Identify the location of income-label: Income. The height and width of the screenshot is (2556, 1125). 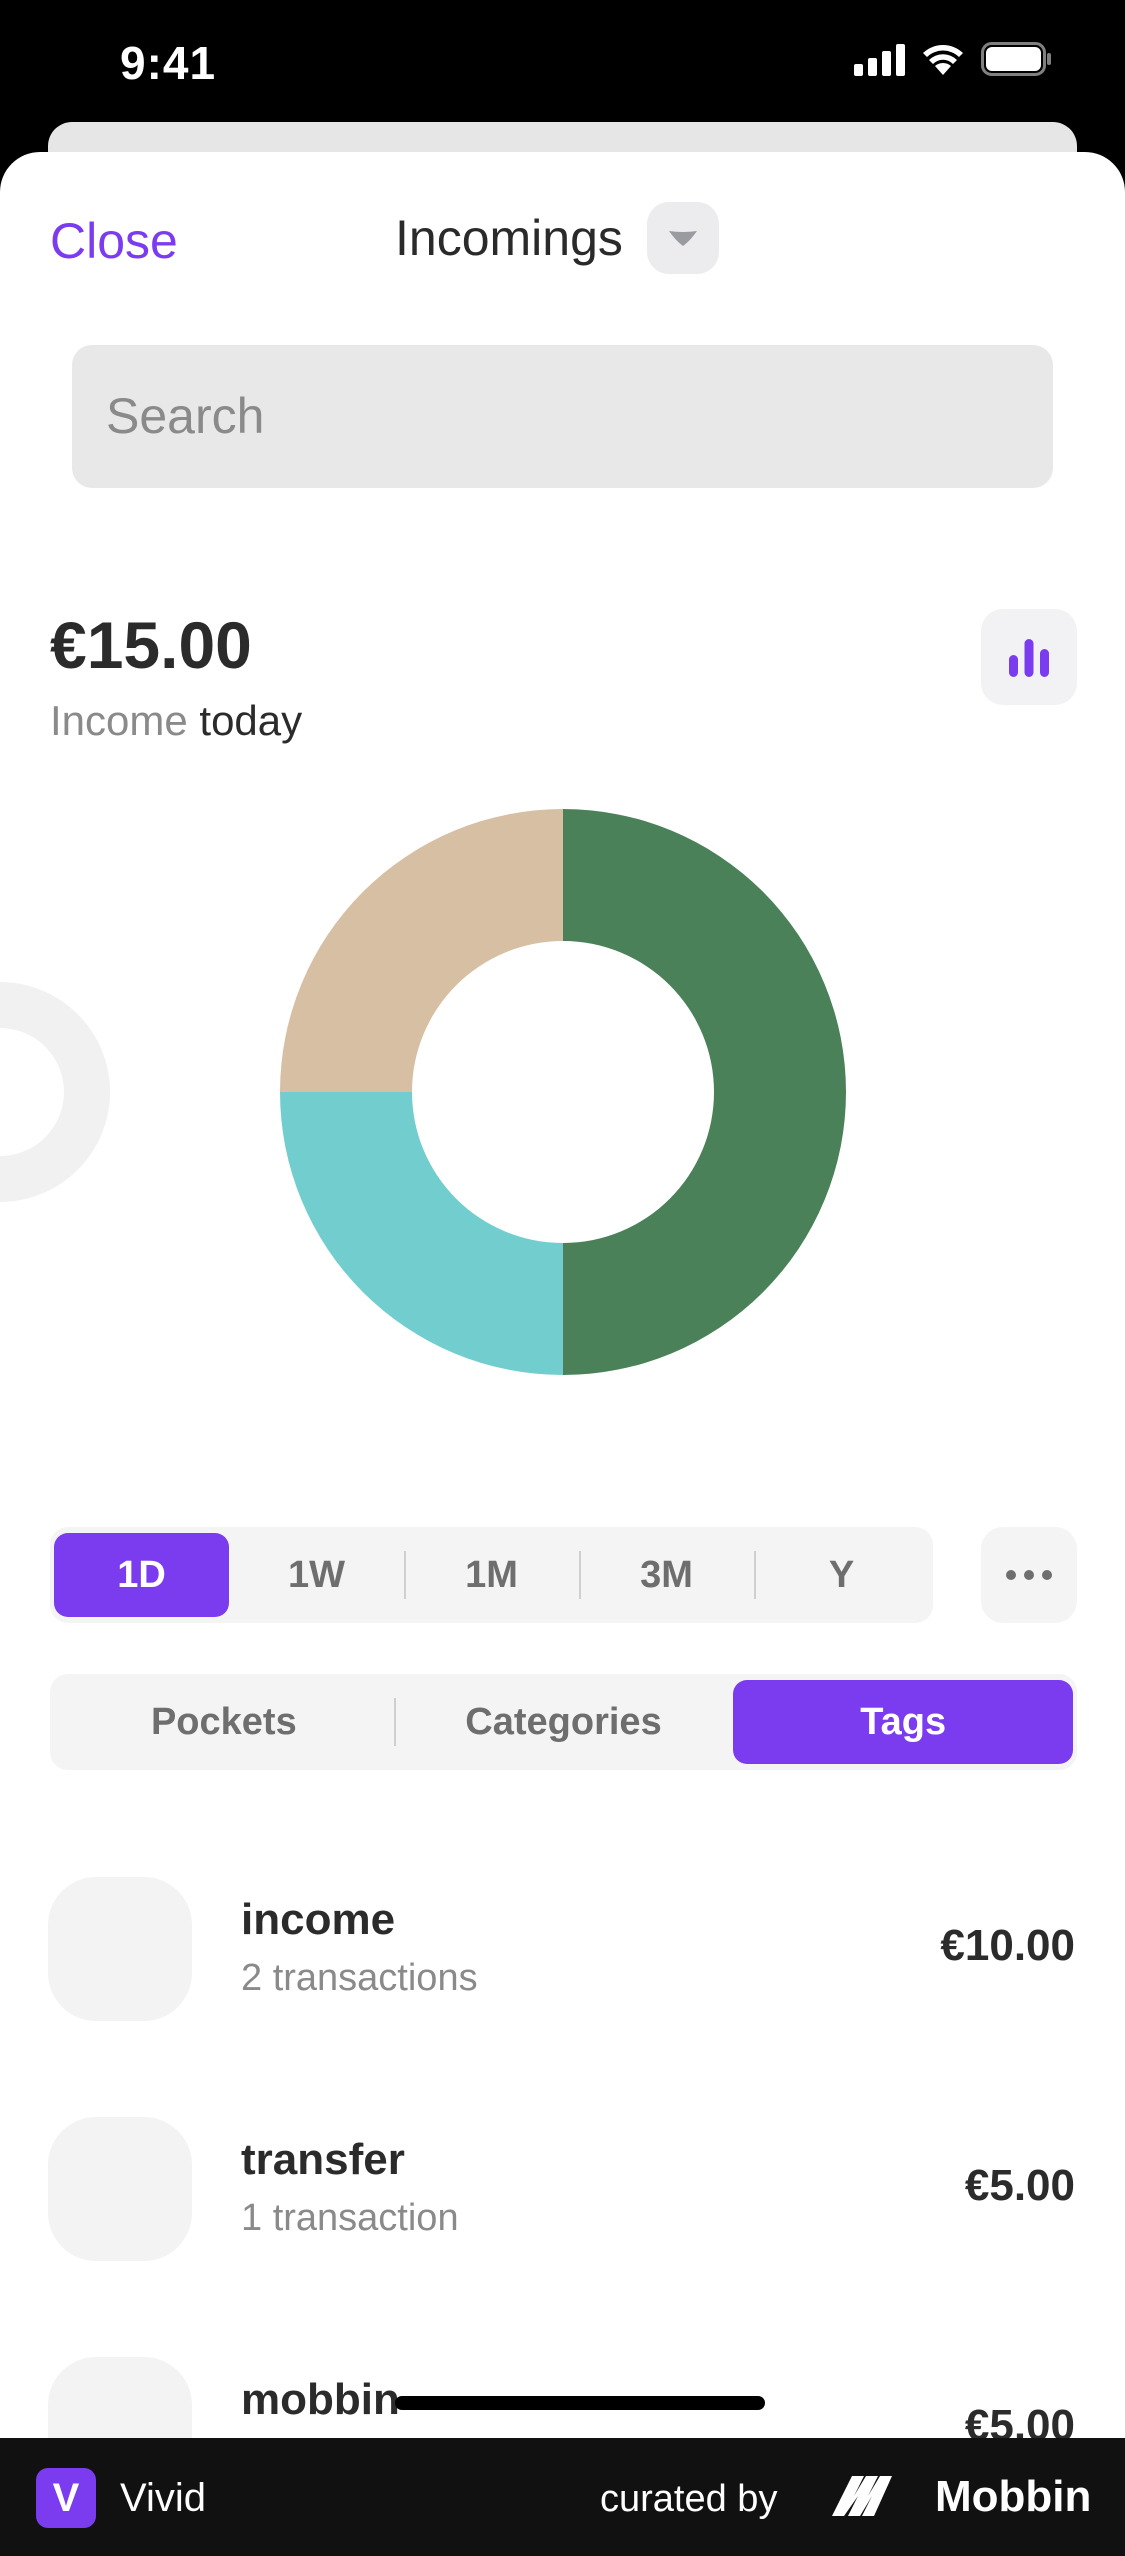
(119, 720).